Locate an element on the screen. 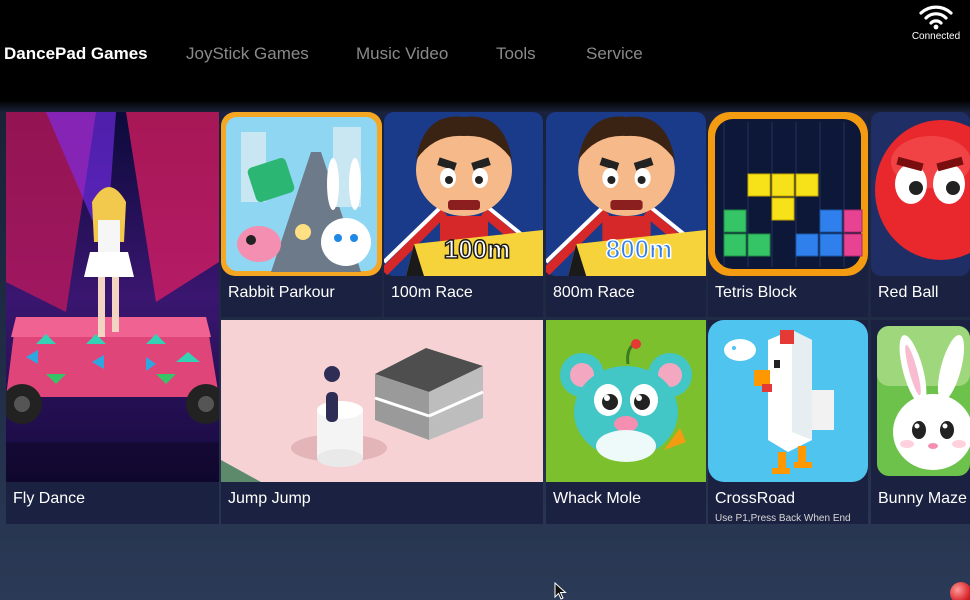 This screenshot has height=600, width=970. game-tile-800m-race: 800m 800m Race is located at coordinates (626, 214).